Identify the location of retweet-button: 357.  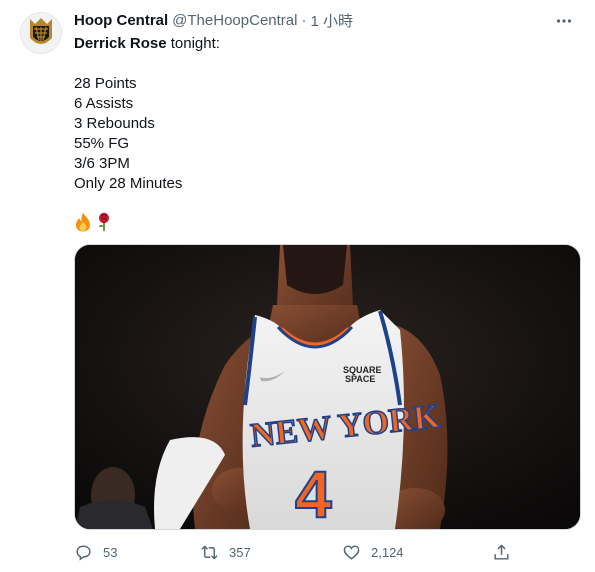
(266, 552).